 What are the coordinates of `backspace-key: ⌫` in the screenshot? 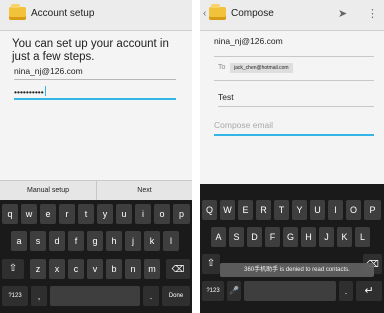 It's located at (178, 269).